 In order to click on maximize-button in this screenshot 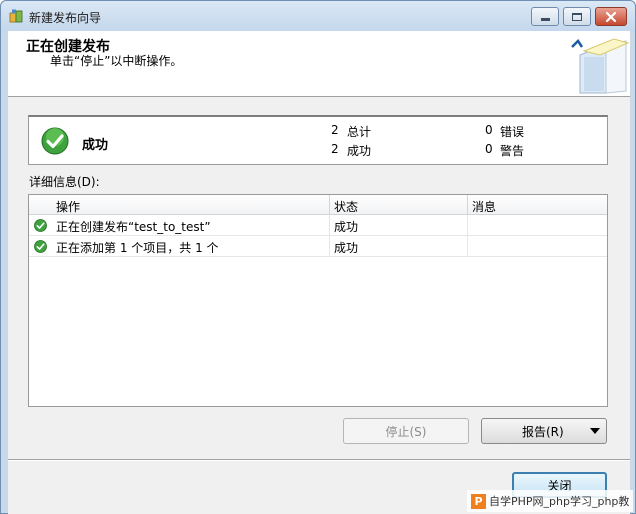, I will do `click(577, 16)`.